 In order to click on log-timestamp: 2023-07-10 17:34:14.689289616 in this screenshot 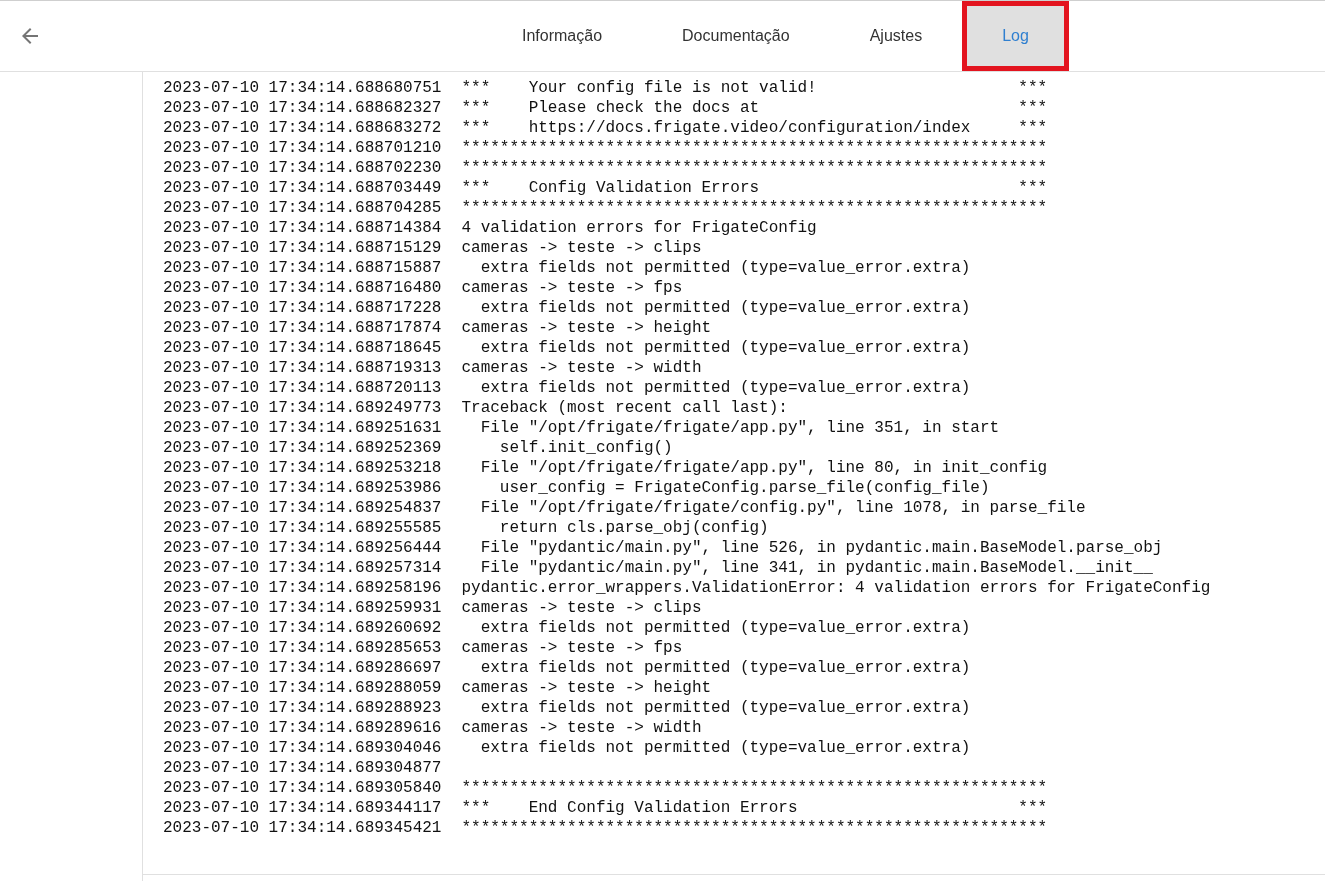, I will do `click(302, 728)`.